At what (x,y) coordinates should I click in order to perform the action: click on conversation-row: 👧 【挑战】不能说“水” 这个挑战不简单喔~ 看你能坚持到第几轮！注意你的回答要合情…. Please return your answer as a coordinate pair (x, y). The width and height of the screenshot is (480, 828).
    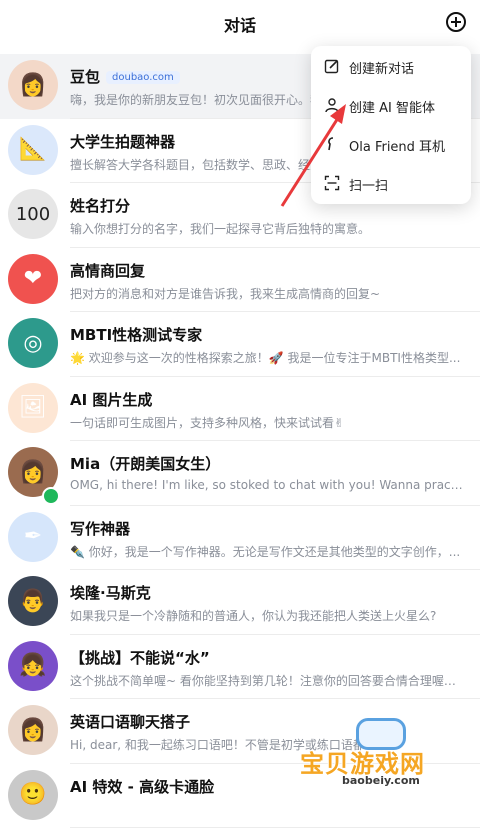
    Looking at the image, I should click on (240, 667).